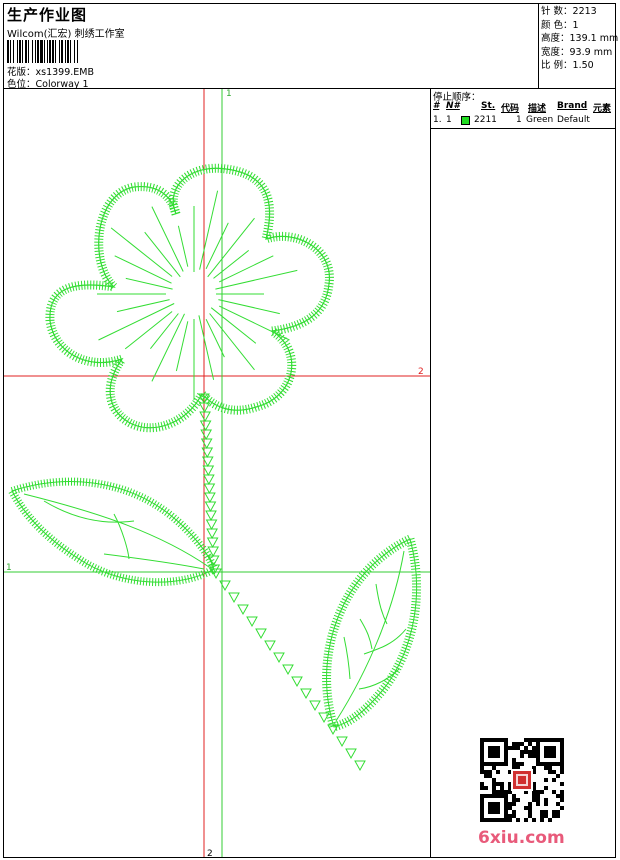 The height and width of the screenshot is (860, 620). Describe the element at coordinates (66, 34) in the screenshot. I see `company-name: Wilcom(汇宏) 刺绣工作室` at that location.